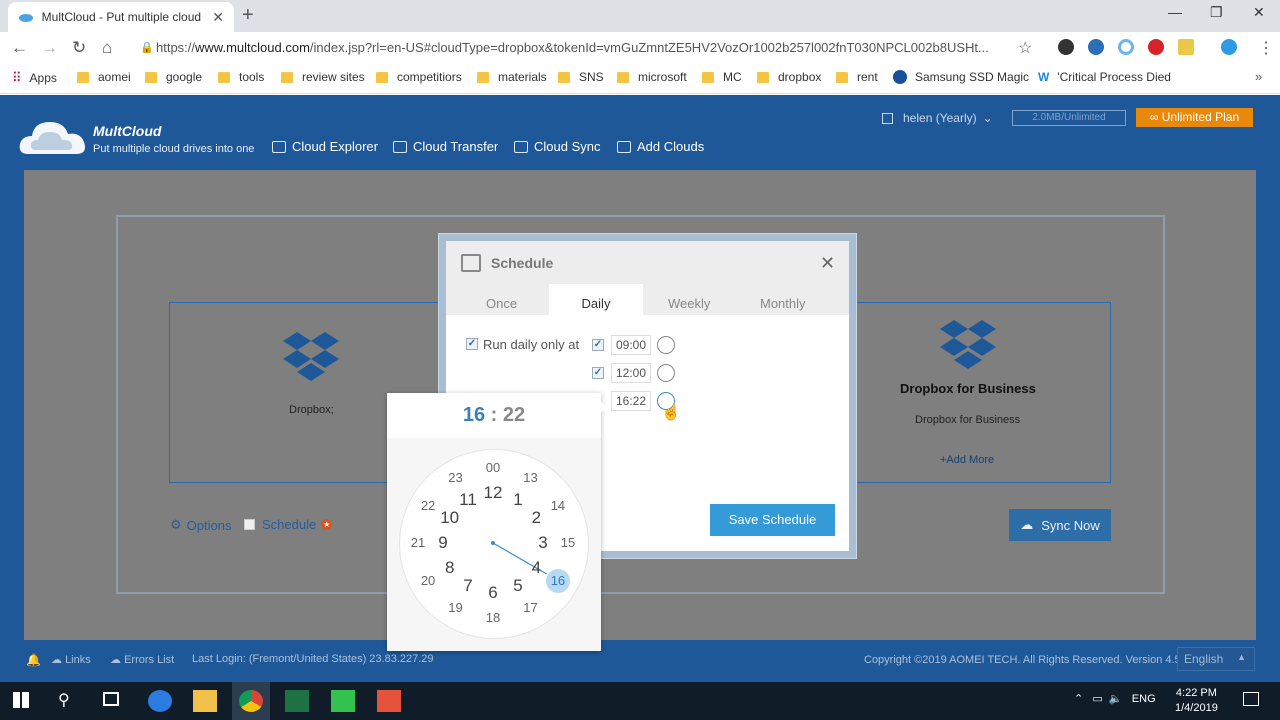 The height and width of the screenshot is (720, 1280). Describe the element at coordinates (689, 303) in the screenshot. I see `tab-weekly: Weekly` at that location.